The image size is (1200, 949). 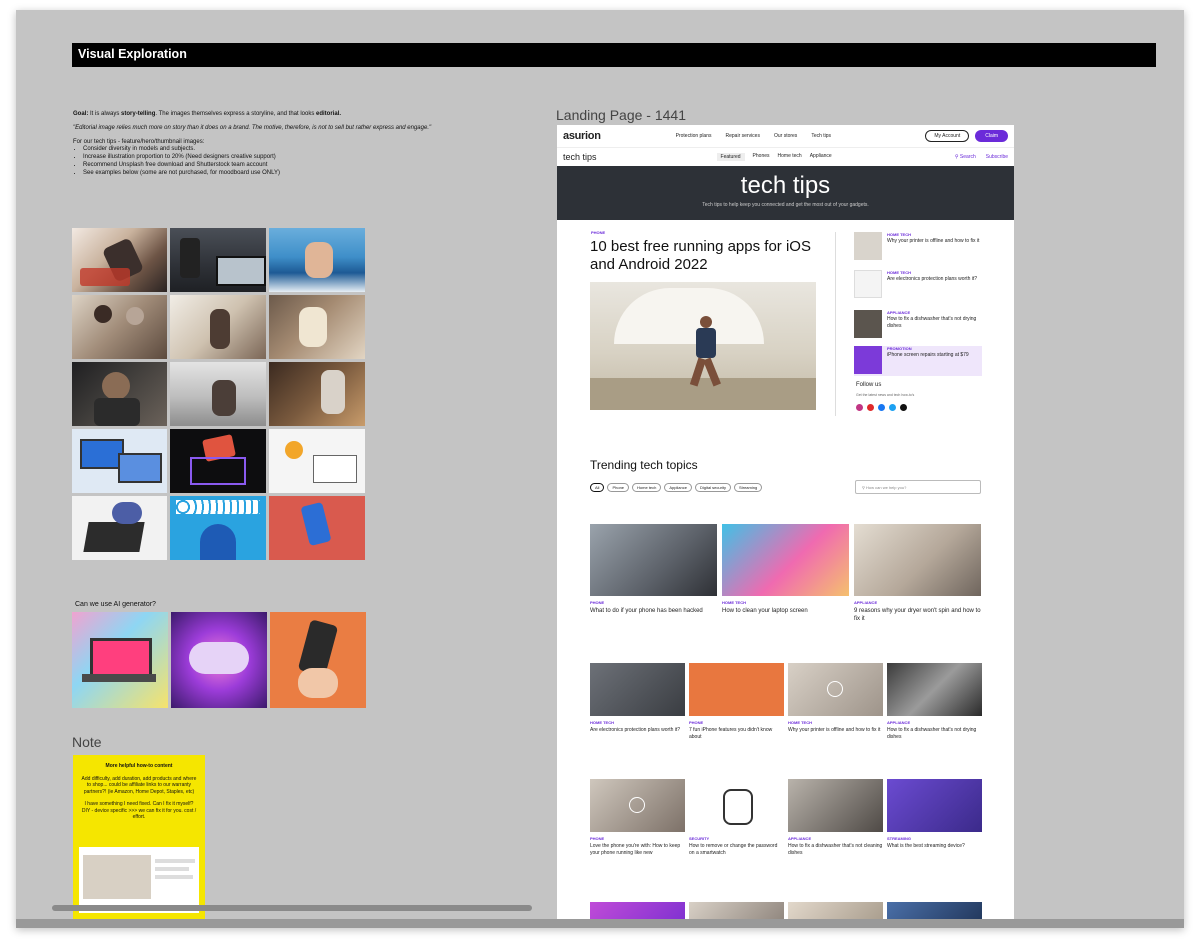 What do you see at coordinates (903, 407) in the screenshot?
I see `tiktok-icon` at bounding box center [903, 407].